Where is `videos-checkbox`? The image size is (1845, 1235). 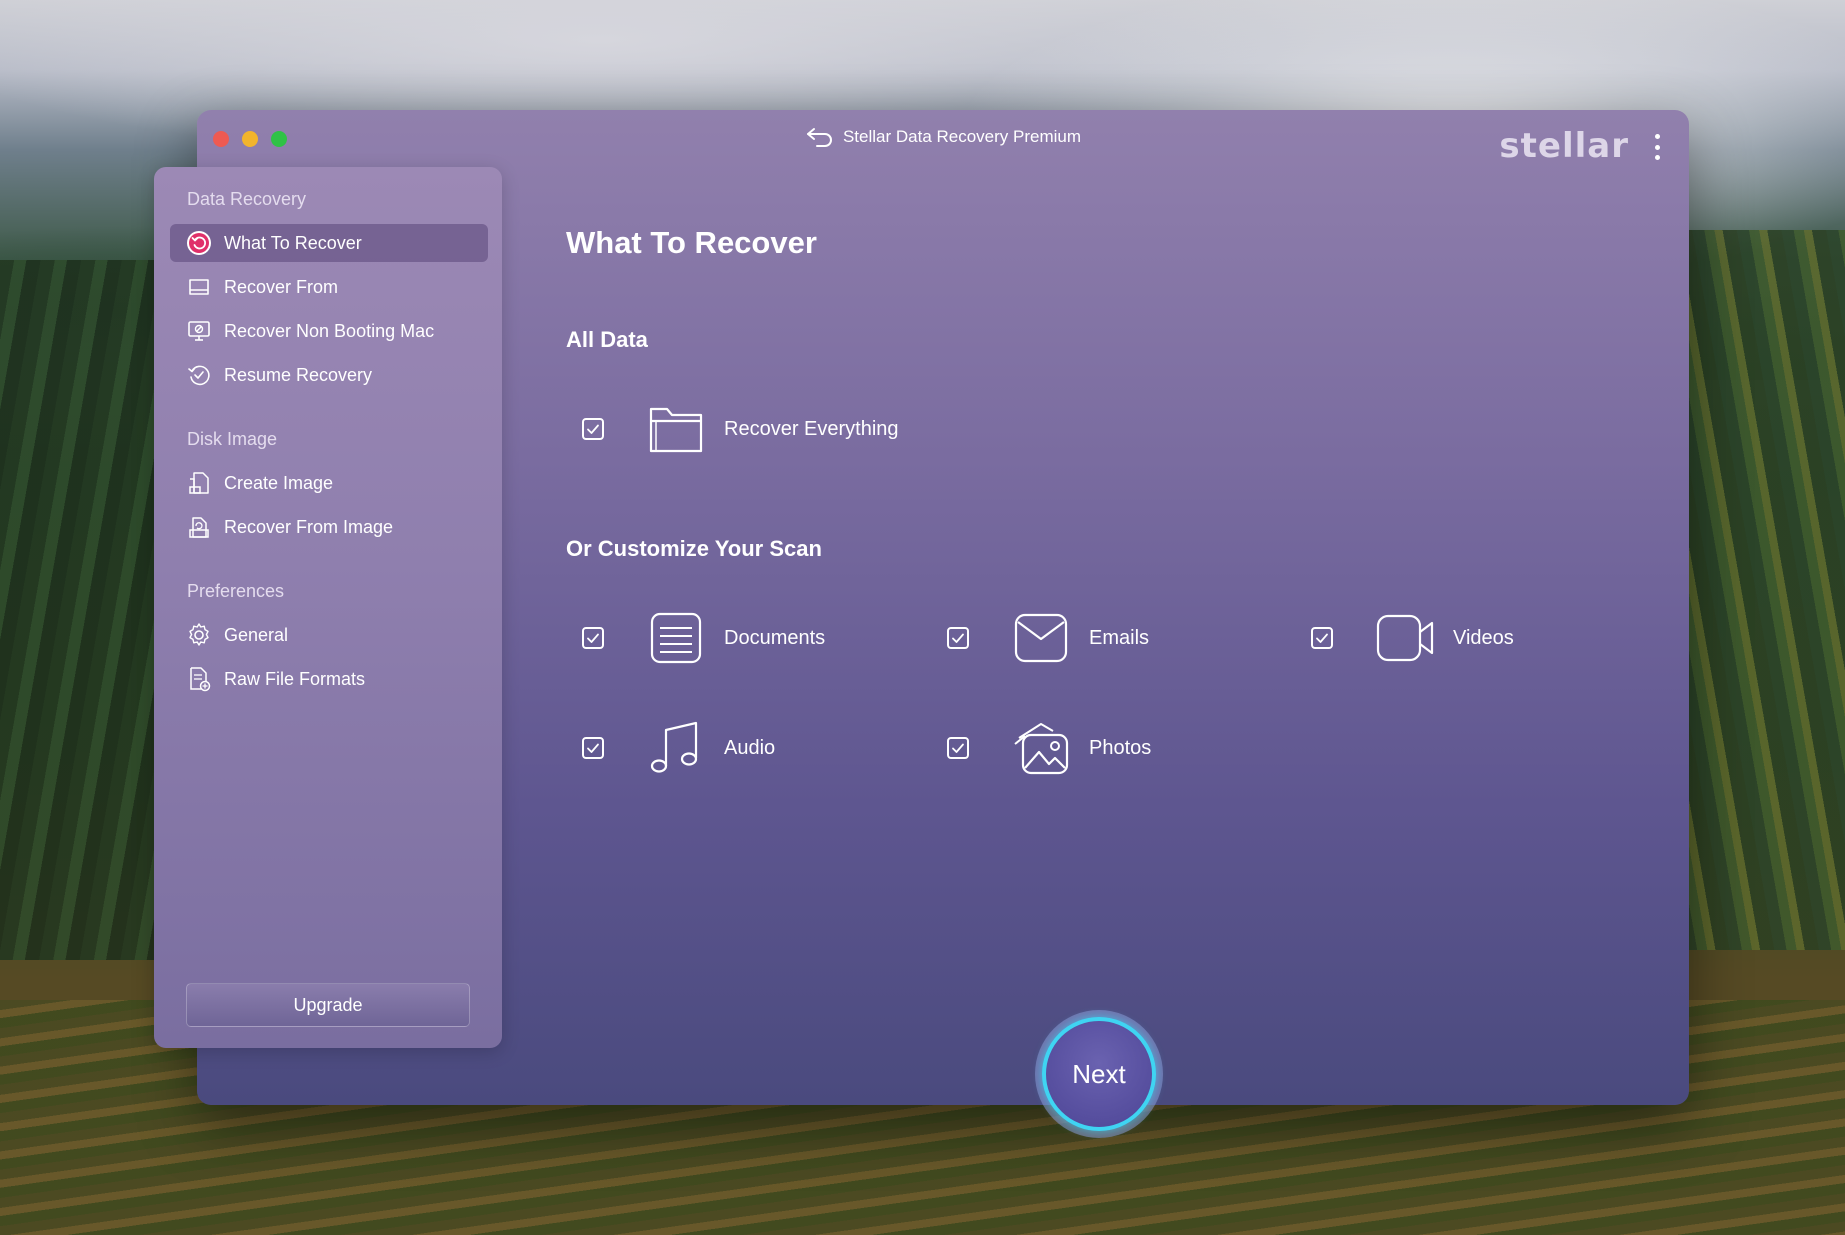 videos-checkbox is located at coordinates (1322, 638).